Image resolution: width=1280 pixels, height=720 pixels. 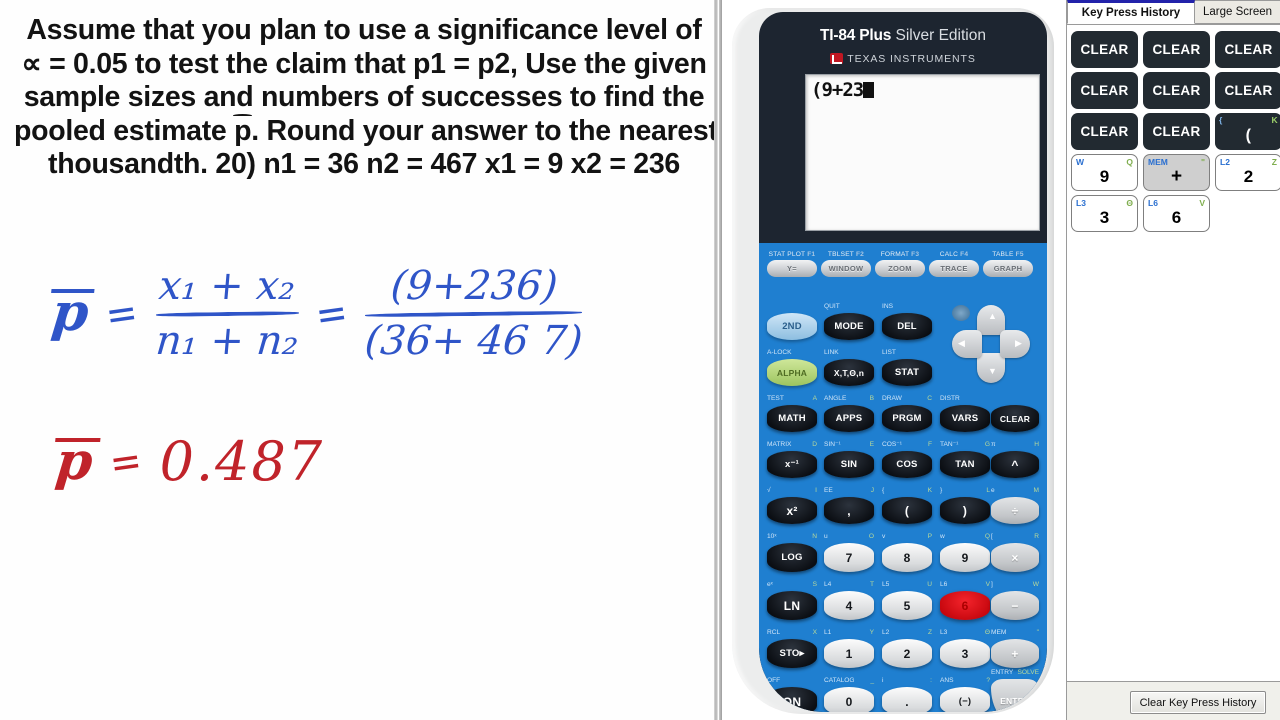 I want to click on key-second-function-label: L5 U, so click(x=907, y=584).